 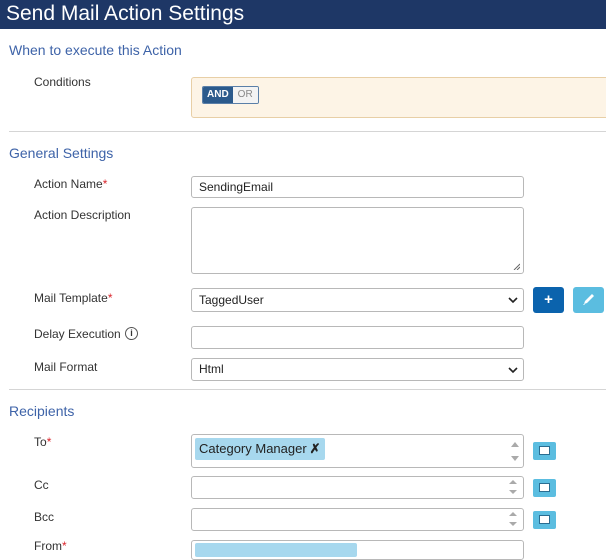 What do you see at coordinates (357, 369) in the screenshot?
I see `mail-format-select: Html` at bounding box center [357, 369].